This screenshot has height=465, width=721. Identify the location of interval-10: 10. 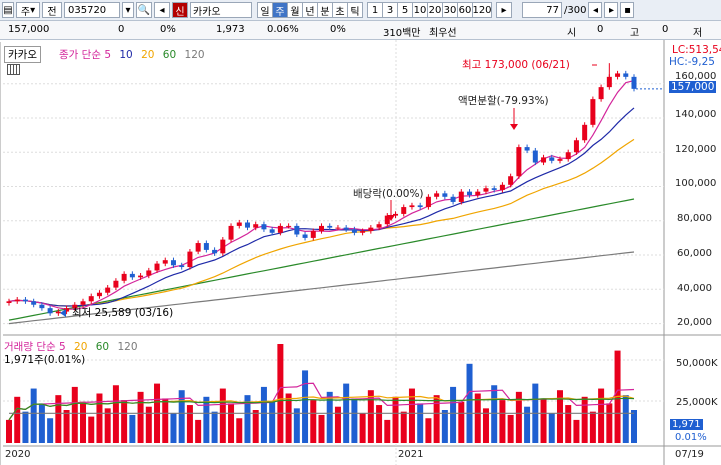
(420, 10).